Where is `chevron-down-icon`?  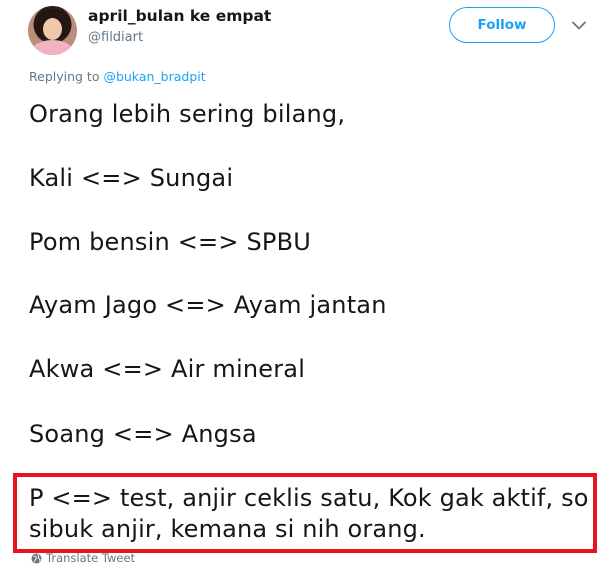
chevron-down-icon is located at coordinates (579, 25).